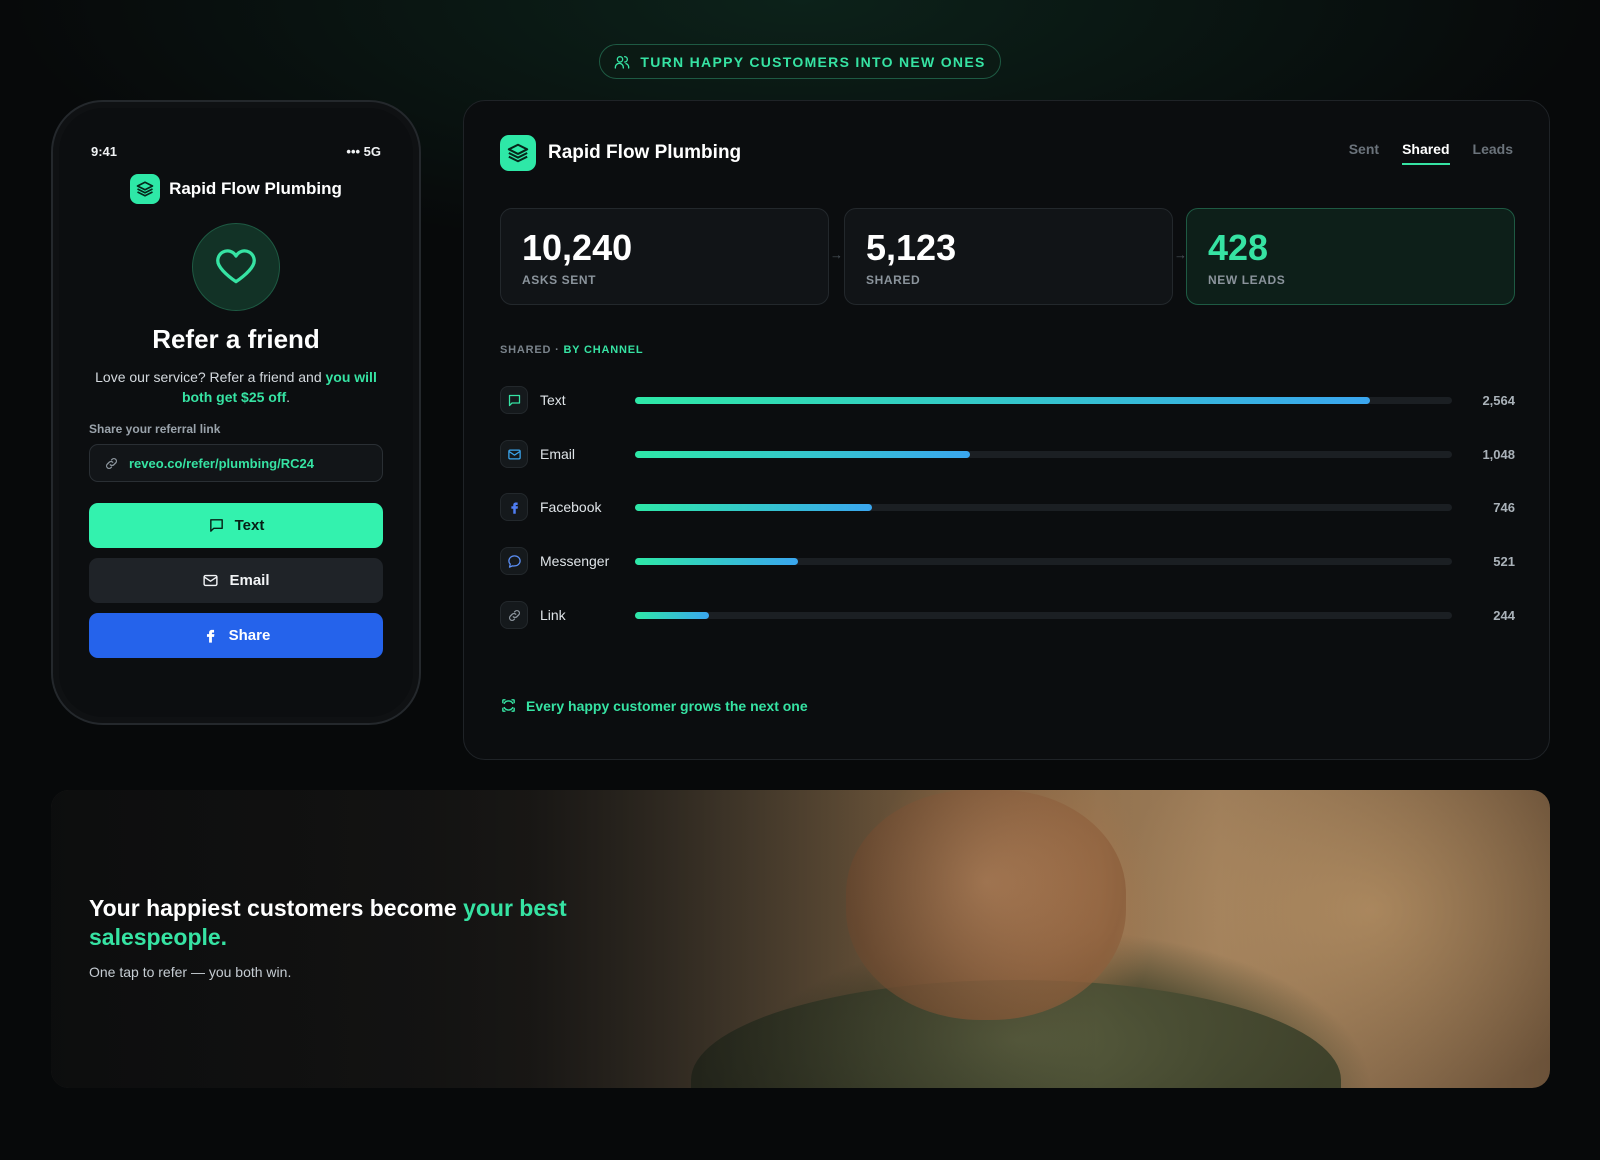  What do you see at coordinates (571, 507) in the screenshot?
I see `channel-name: Facebook` at bounding box center [571, 507].